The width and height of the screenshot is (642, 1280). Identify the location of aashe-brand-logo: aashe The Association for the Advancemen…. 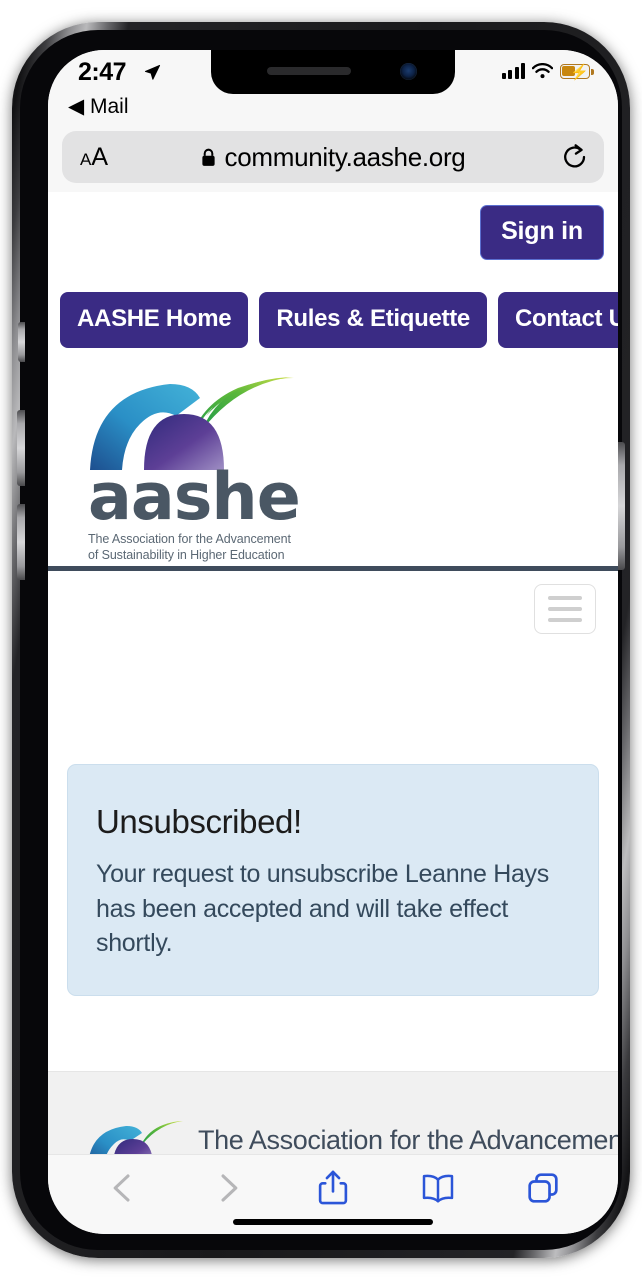
(194, 467).